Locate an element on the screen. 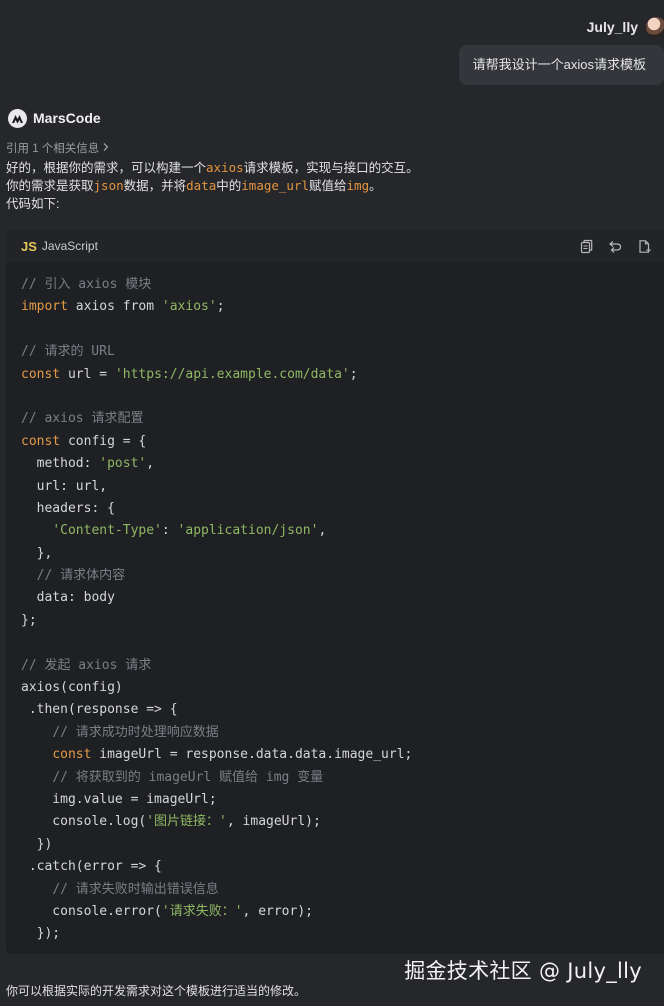 The image size is (664, 1006). code-line: // 发起 axios 请求 is located at coordinates (216, 666).